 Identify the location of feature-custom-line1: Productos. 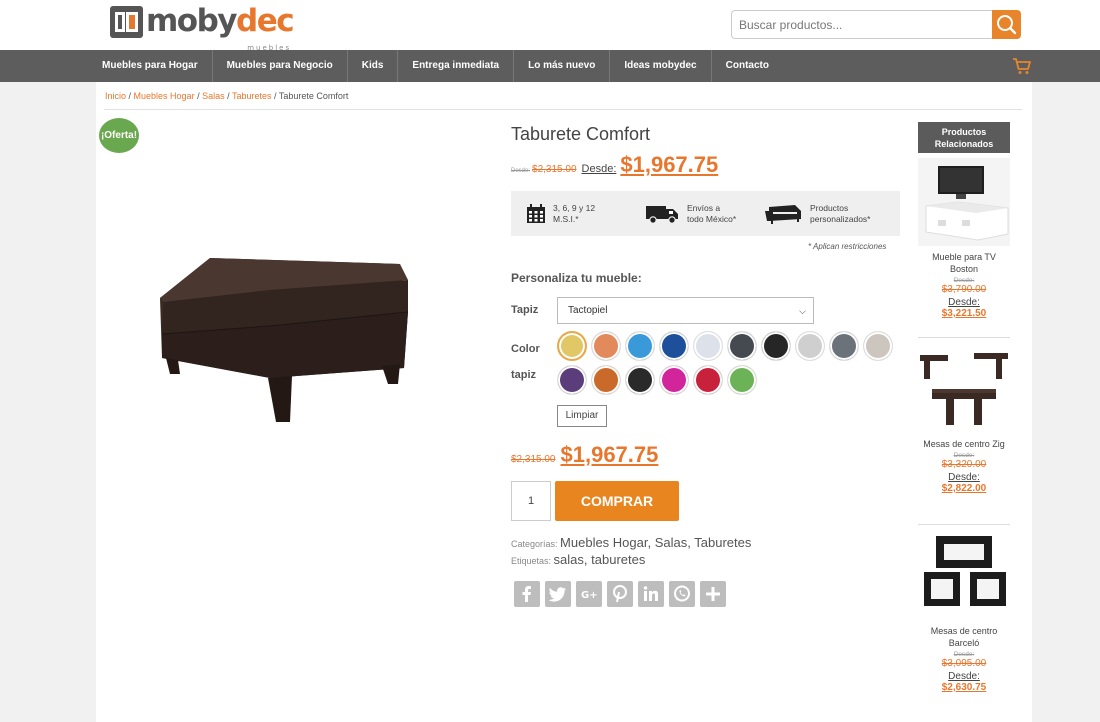
(829, 207).